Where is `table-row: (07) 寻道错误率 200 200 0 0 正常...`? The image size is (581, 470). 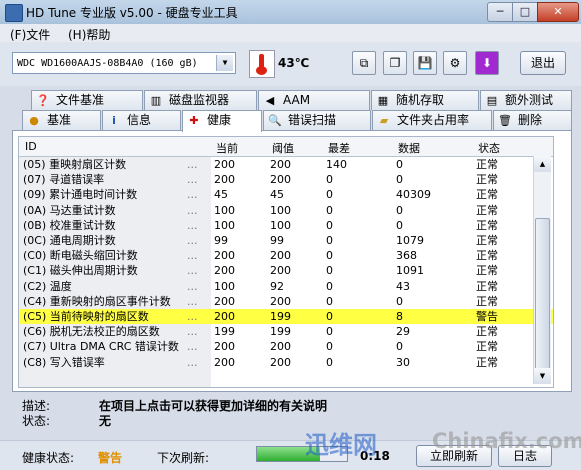
table-row: (07) 寻道错误率 200 200 0 0 正常... is located at coordinates (286, 179).